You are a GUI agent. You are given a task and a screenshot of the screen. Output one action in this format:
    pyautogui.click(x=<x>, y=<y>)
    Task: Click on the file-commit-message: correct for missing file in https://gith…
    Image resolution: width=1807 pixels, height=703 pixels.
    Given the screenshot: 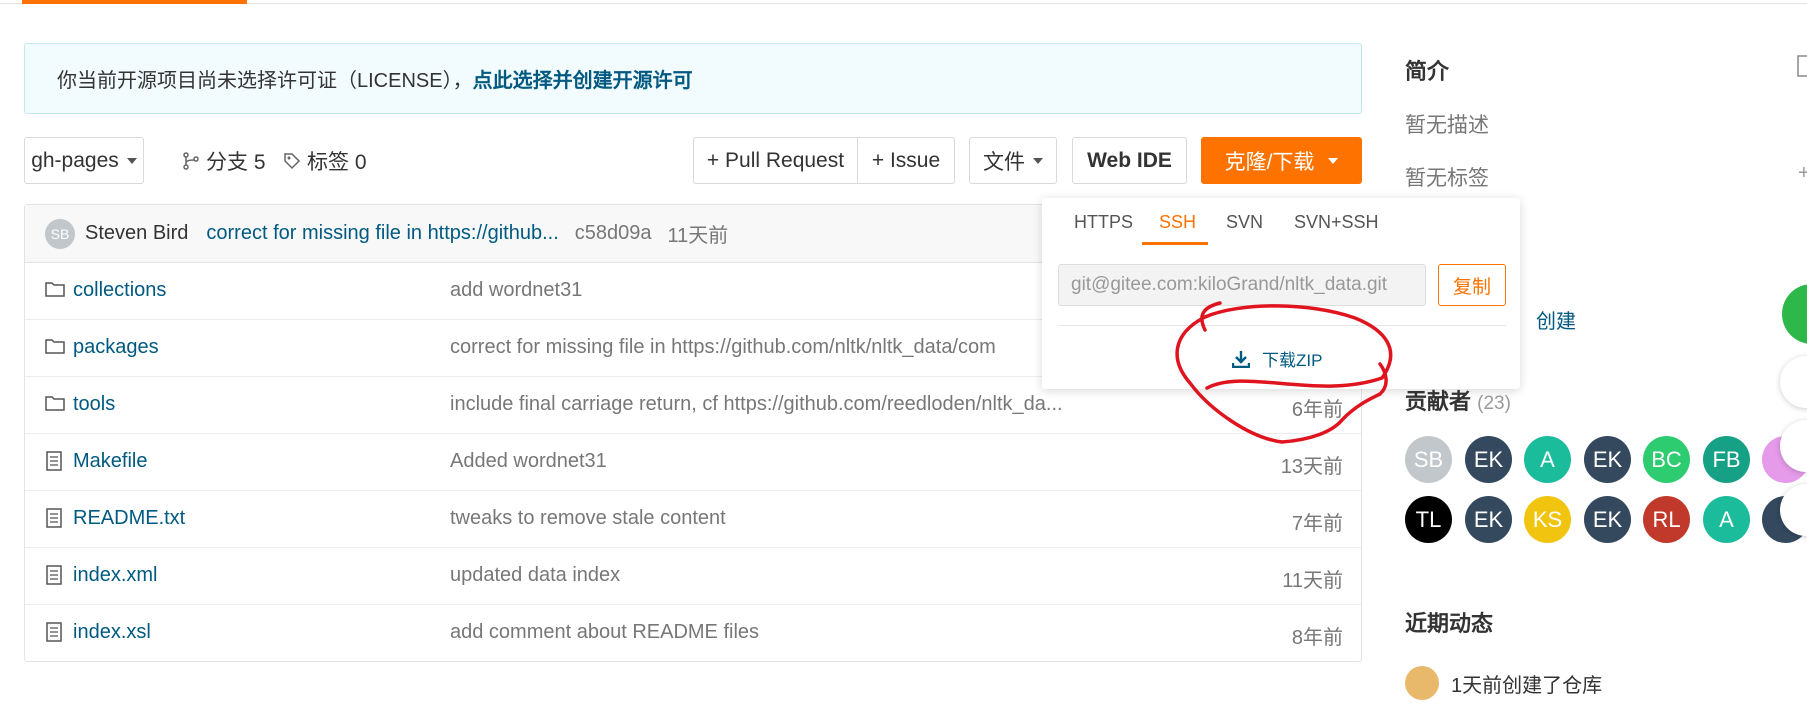 What is the action you would take?
    pyautogui.click(x=723, y=347)
    